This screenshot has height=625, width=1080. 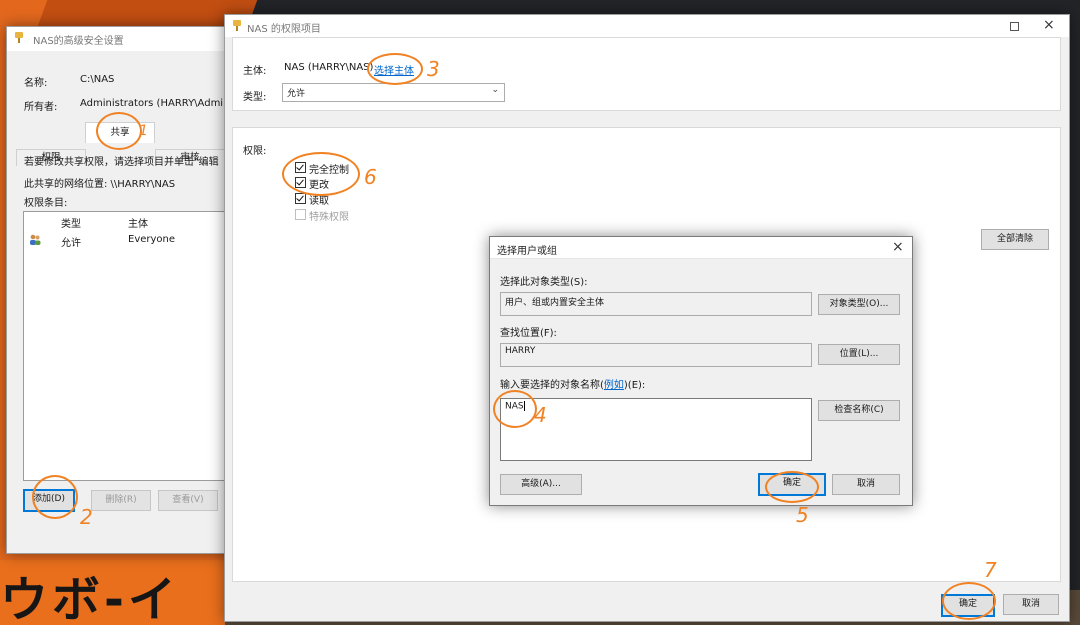 I want to click on permissions-label: 权限:, so click(x=255, y=151).